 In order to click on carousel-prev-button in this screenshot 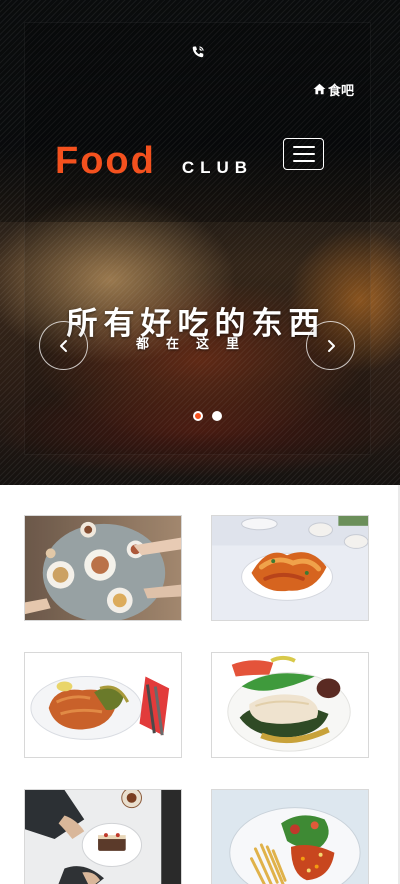, I will do `click(63, 345)`.